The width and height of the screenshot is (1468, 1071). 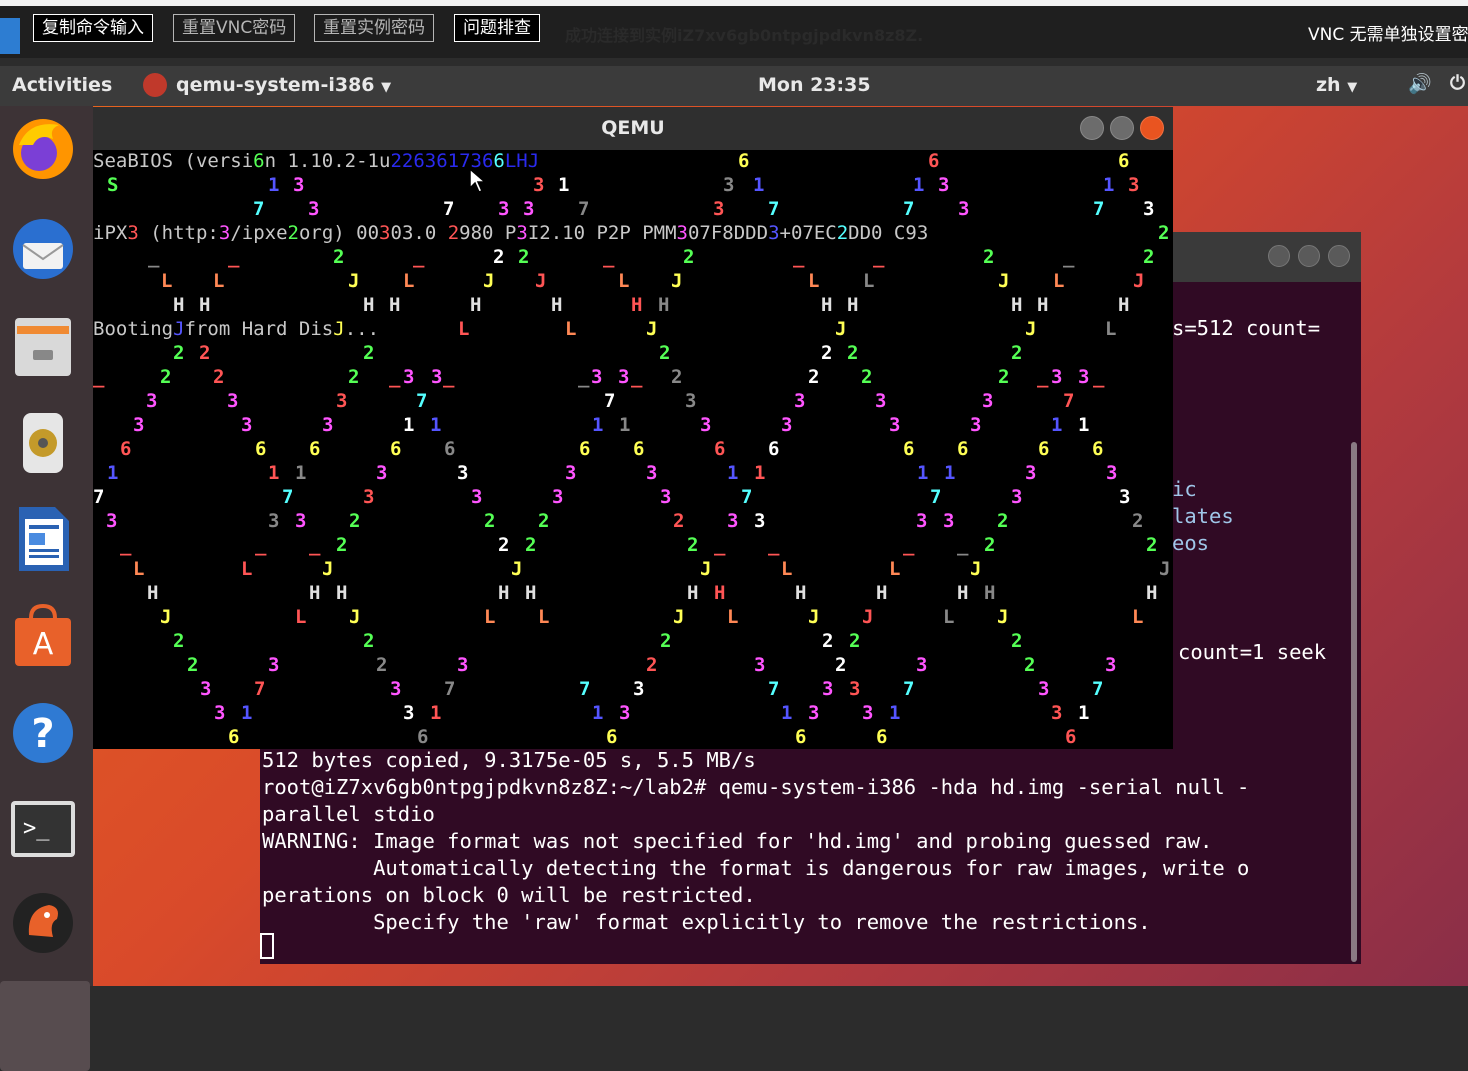 I want to click on qemu-icon, so click(x=43, y=923).